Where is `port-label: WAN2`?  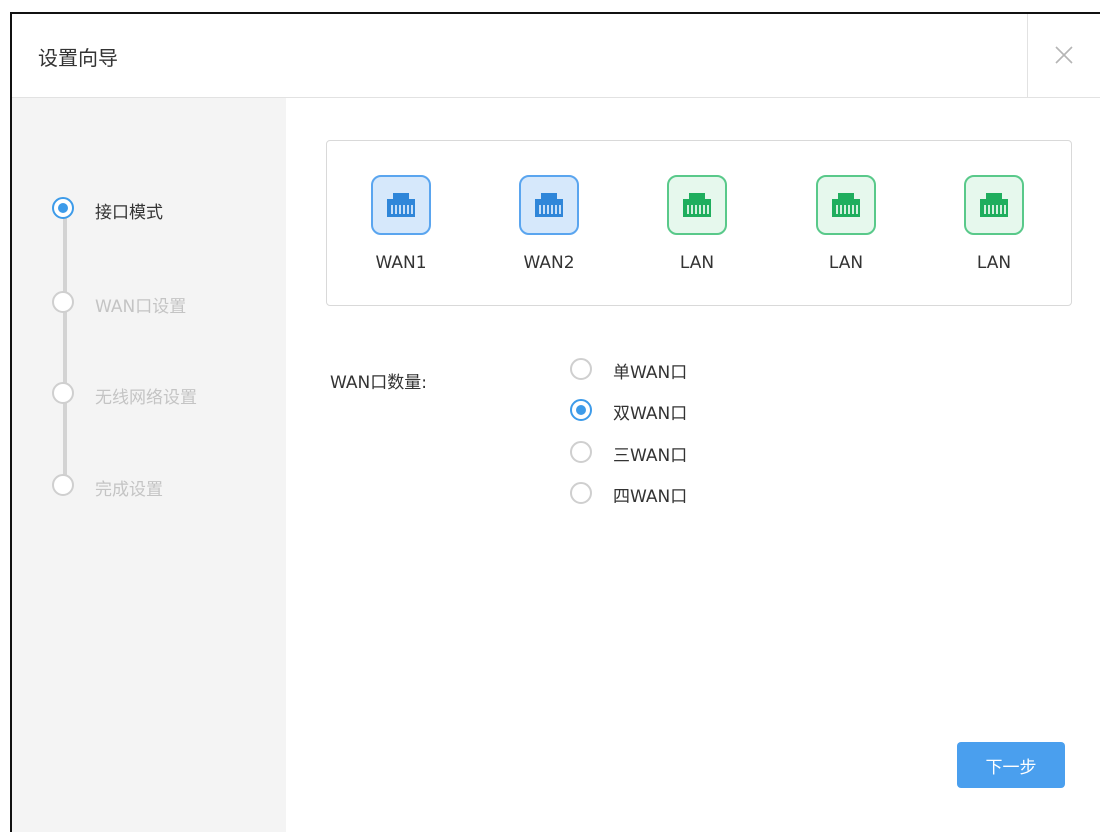
port-label: WAN2 is located at coordinates (549, 263).